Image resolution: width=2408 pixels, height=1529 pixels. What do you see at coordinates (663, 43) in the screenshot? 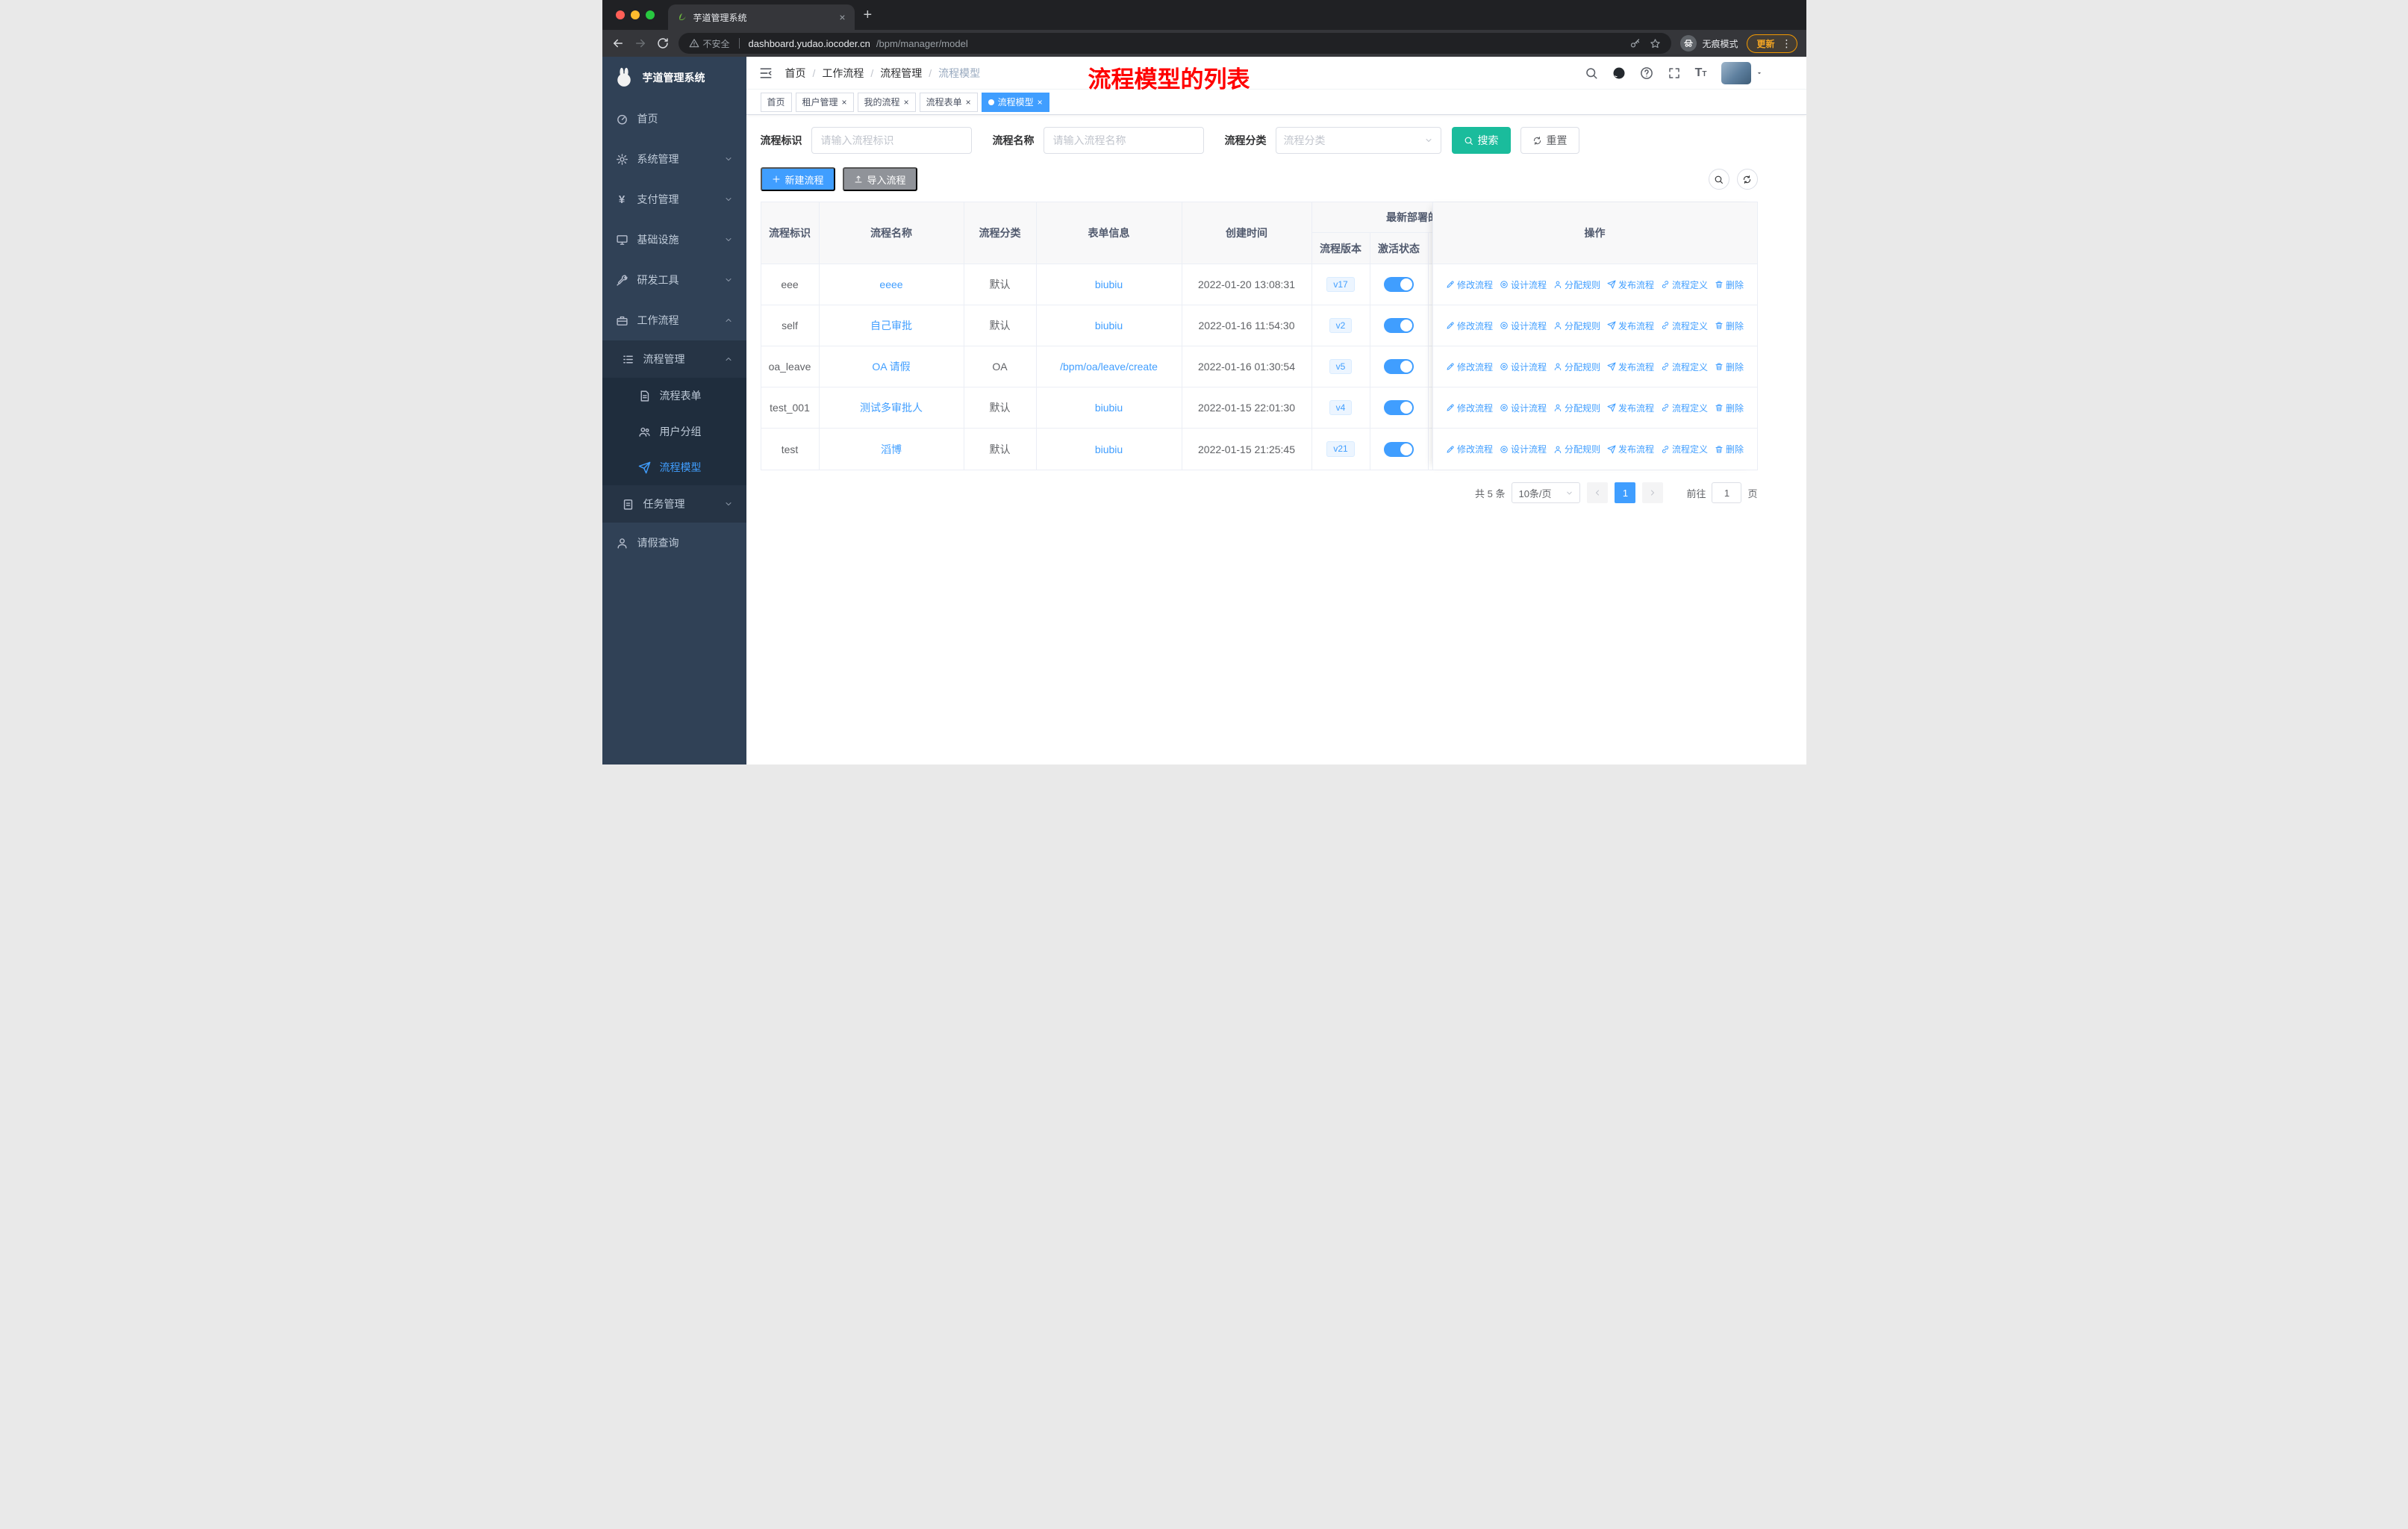
I see `reload-icon` at bounding box center [663, 43].